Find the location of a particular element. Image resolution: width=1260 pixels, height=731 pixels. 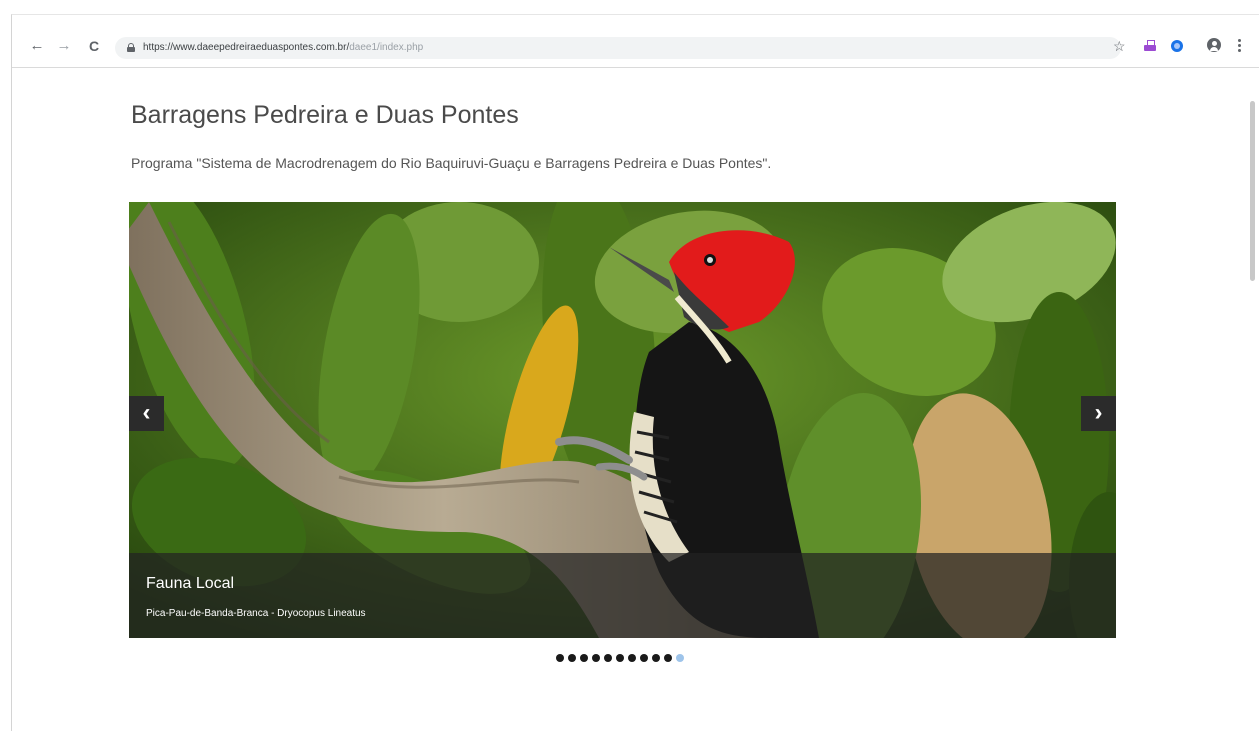

lock-icon is located at coordinates (131, 47).